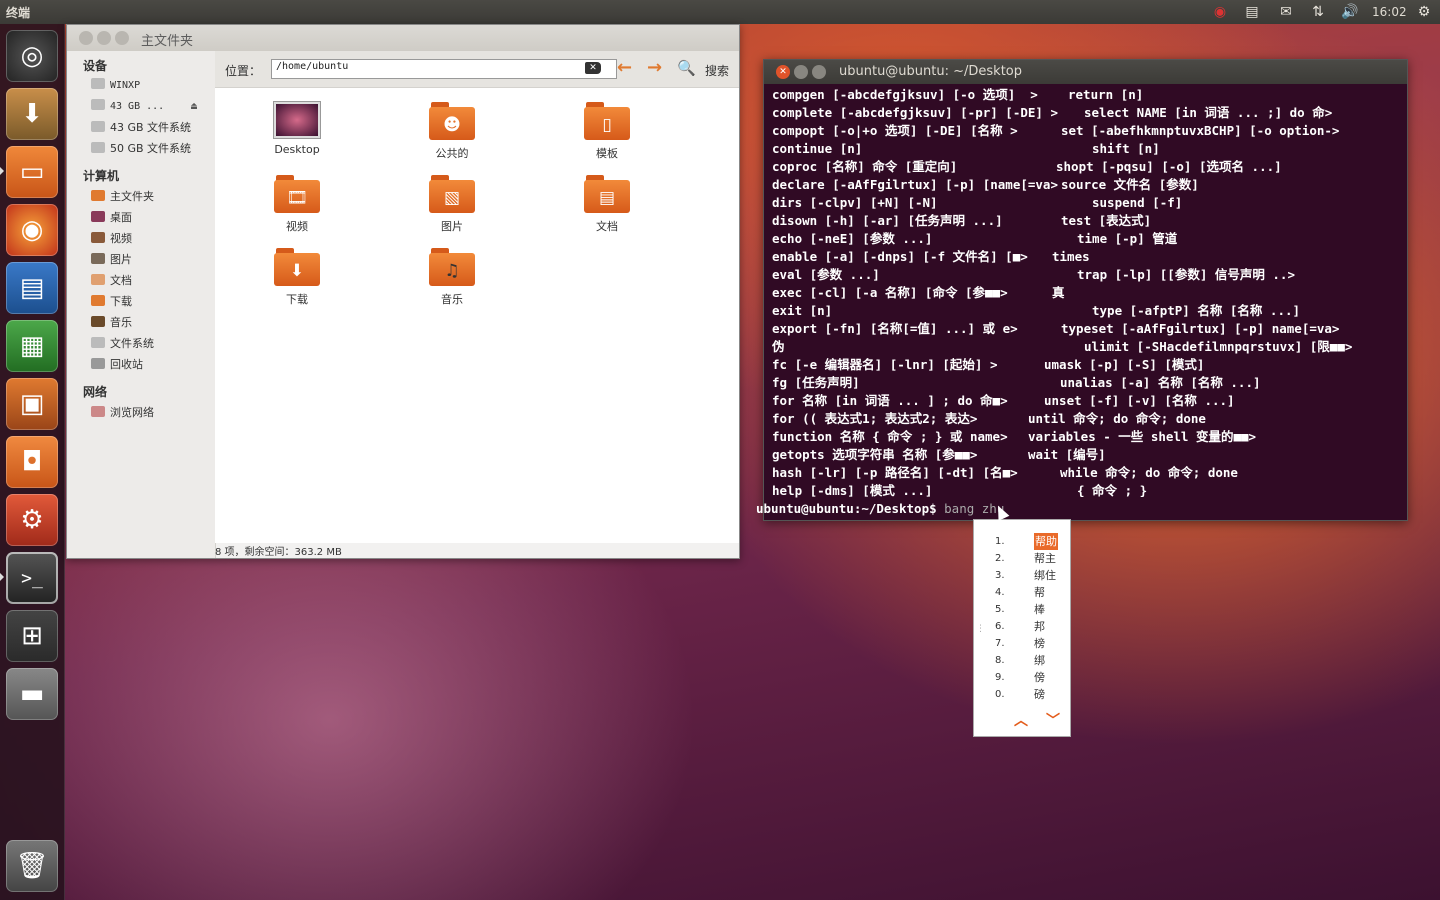 The height and width of the screenshot is (900, 1440). I want to click on candidate-word: 帮, so click(1039, 592).